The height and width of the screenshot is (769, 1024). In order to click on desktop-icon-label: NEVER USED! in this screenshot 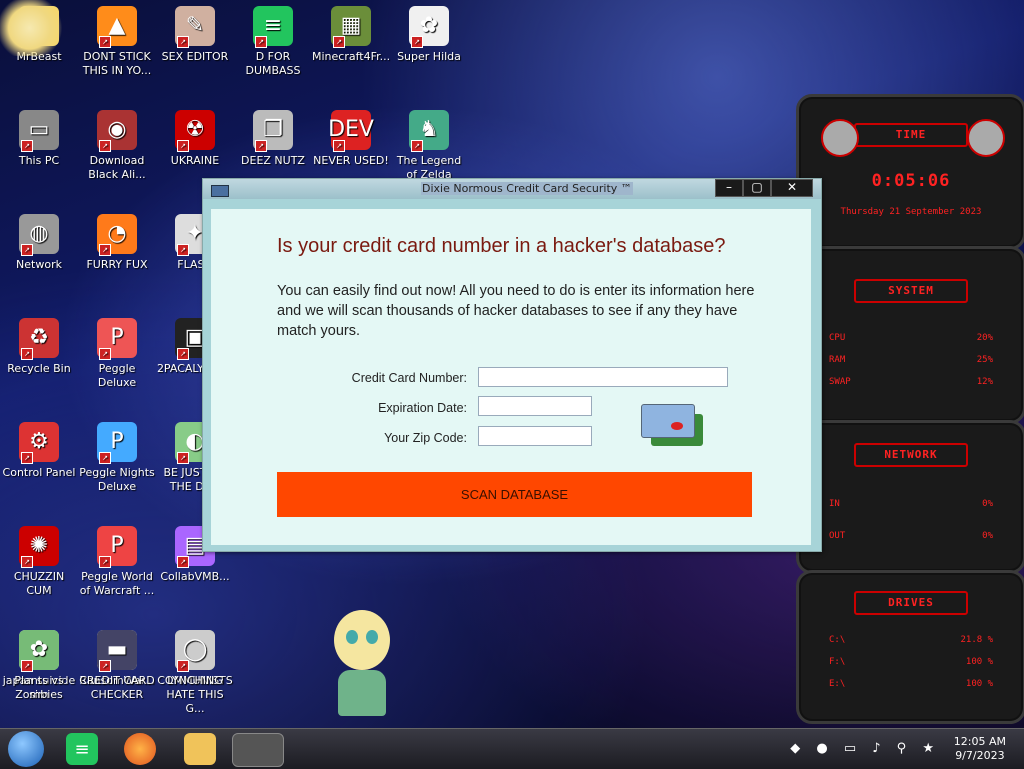, I will do `click(351, 160)`.